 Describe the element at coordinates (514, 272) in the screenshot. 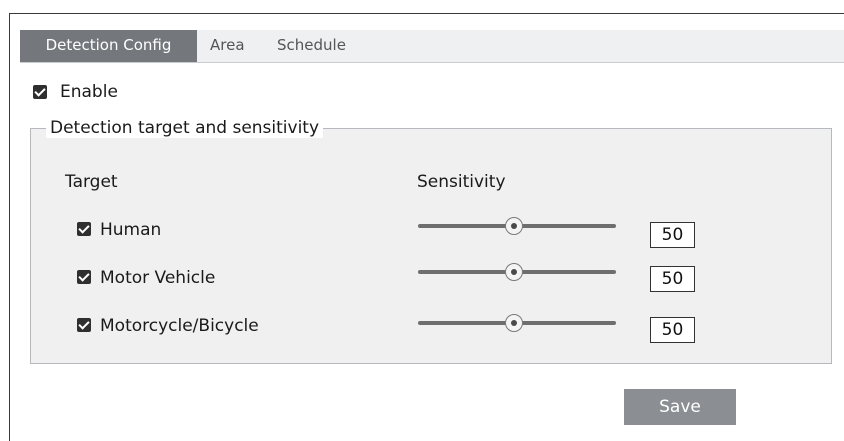

I see `motor-vehicle-slider-thumb` at that location.